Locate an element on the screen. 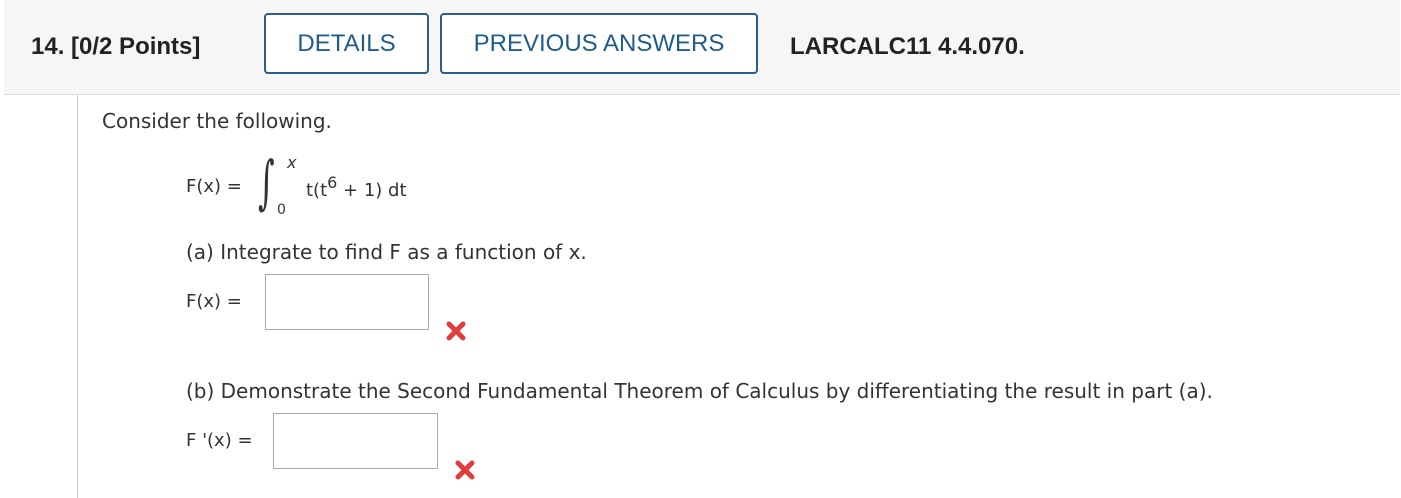  integrand: t(t6 + 1) dt is located at coordinates (356, 188).